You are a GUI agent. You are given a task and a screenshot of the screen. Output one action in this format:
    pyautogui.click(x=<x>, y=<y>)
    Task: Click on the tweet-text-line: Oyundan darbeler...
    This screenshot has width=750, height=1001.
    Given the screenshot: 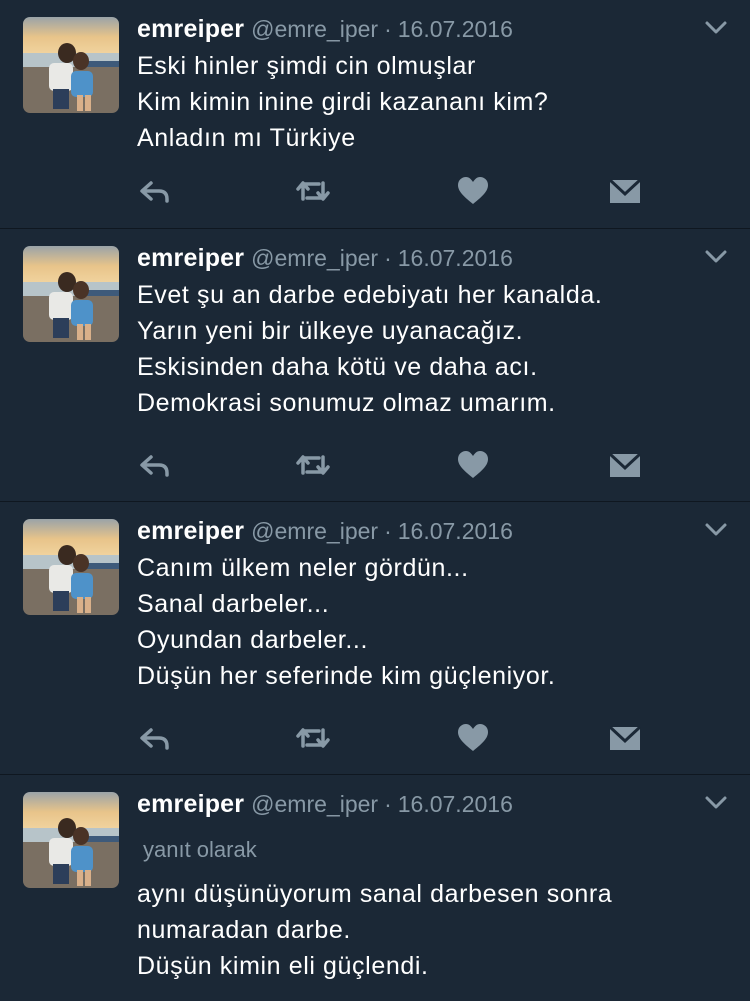 What is the action you would take?
    pyautogui.click(x=252, y=640)
    